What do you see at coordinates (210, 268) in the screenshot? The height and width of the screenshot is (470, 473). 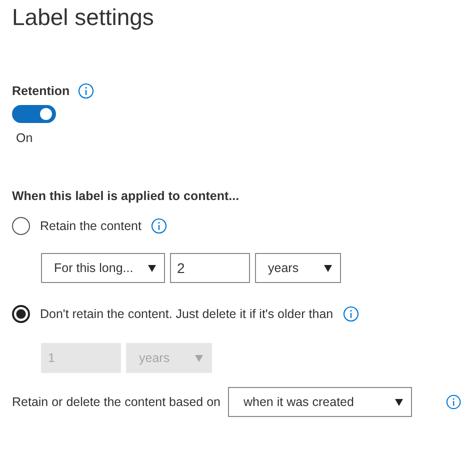 I see `input-field: 2` at bounding box center [210, 268].